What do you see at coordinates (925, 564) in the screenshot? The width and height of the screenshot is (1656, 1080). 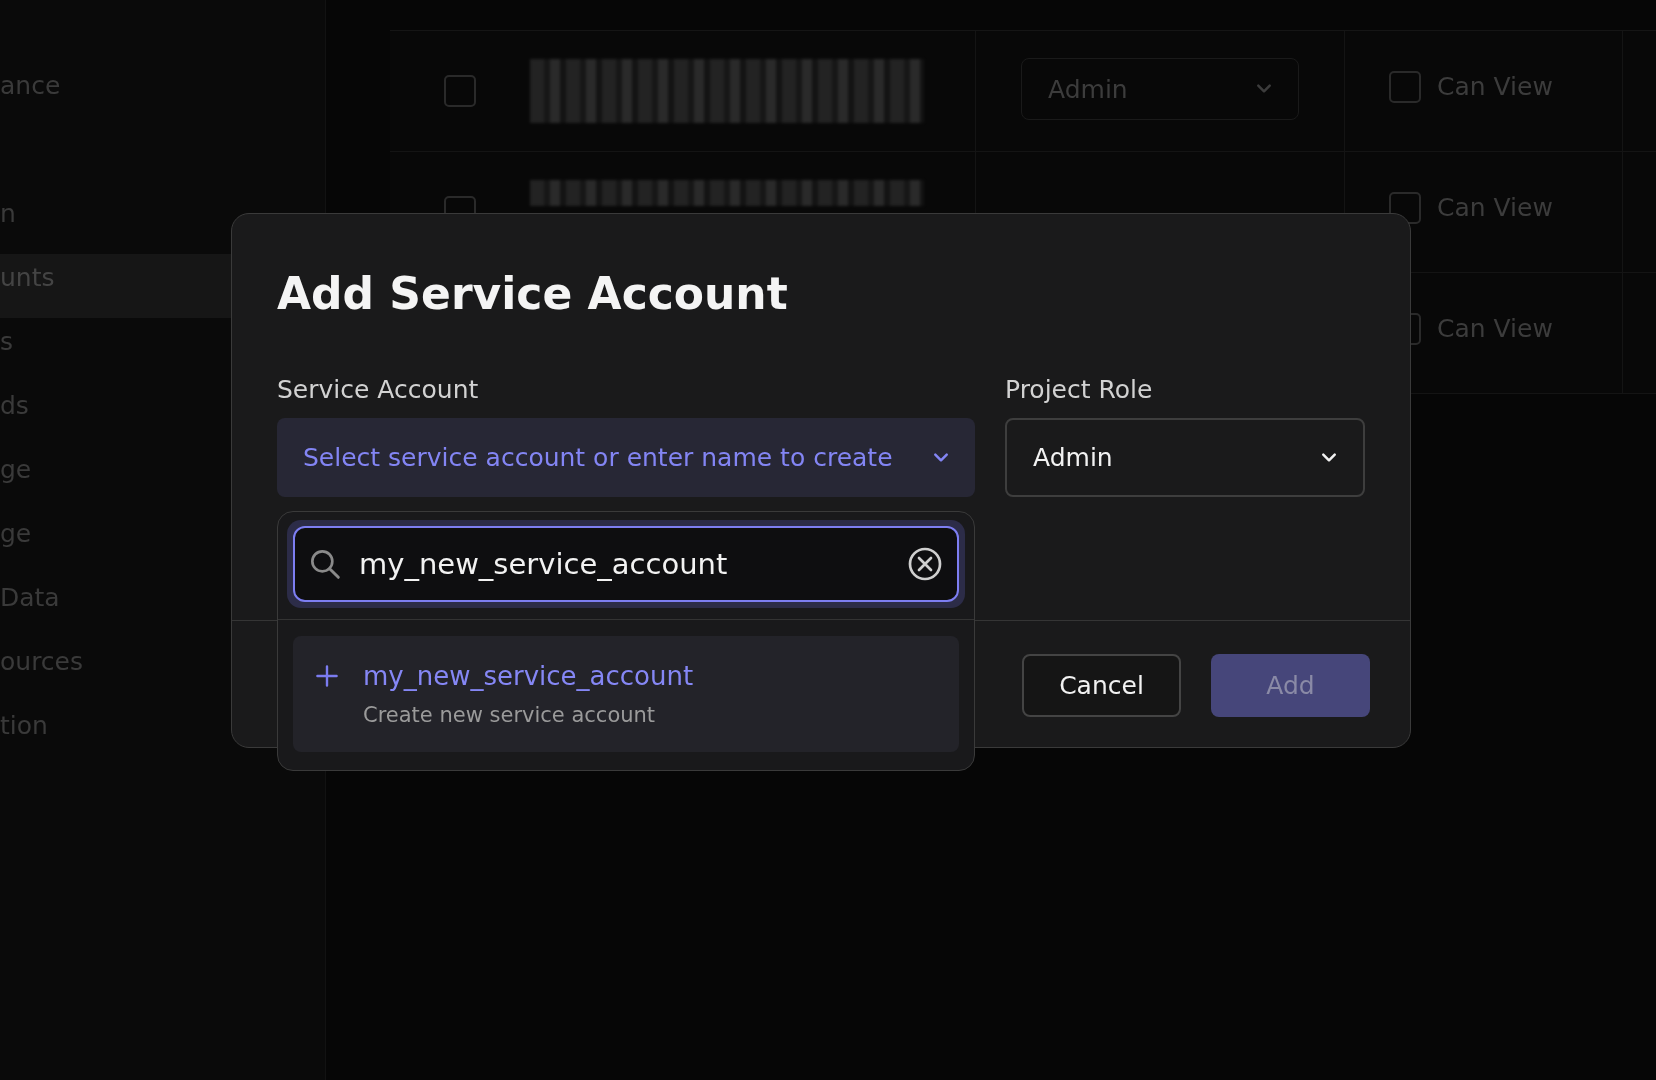 I see `clear-icon` at bounding box center [925, 564].